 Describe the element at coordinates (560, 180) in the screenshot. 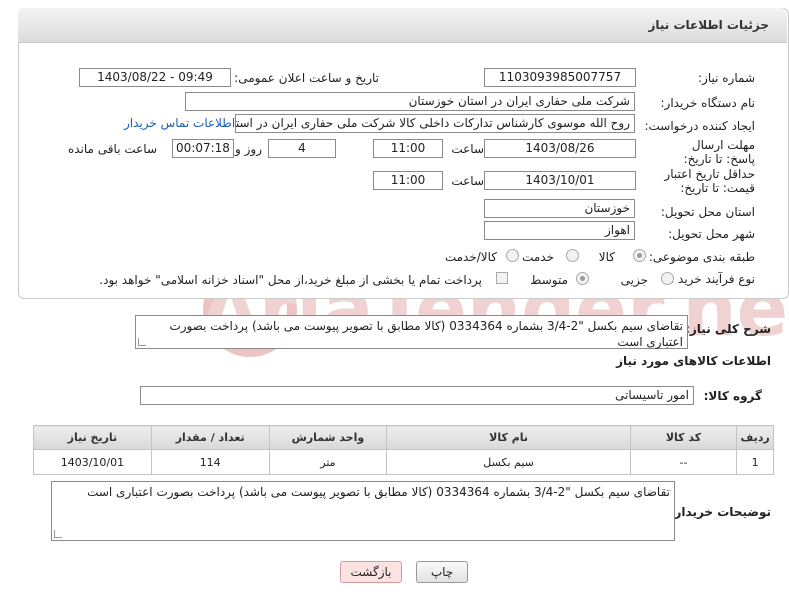

I see `price-validity-date-field: 1403/10/01` at that location.